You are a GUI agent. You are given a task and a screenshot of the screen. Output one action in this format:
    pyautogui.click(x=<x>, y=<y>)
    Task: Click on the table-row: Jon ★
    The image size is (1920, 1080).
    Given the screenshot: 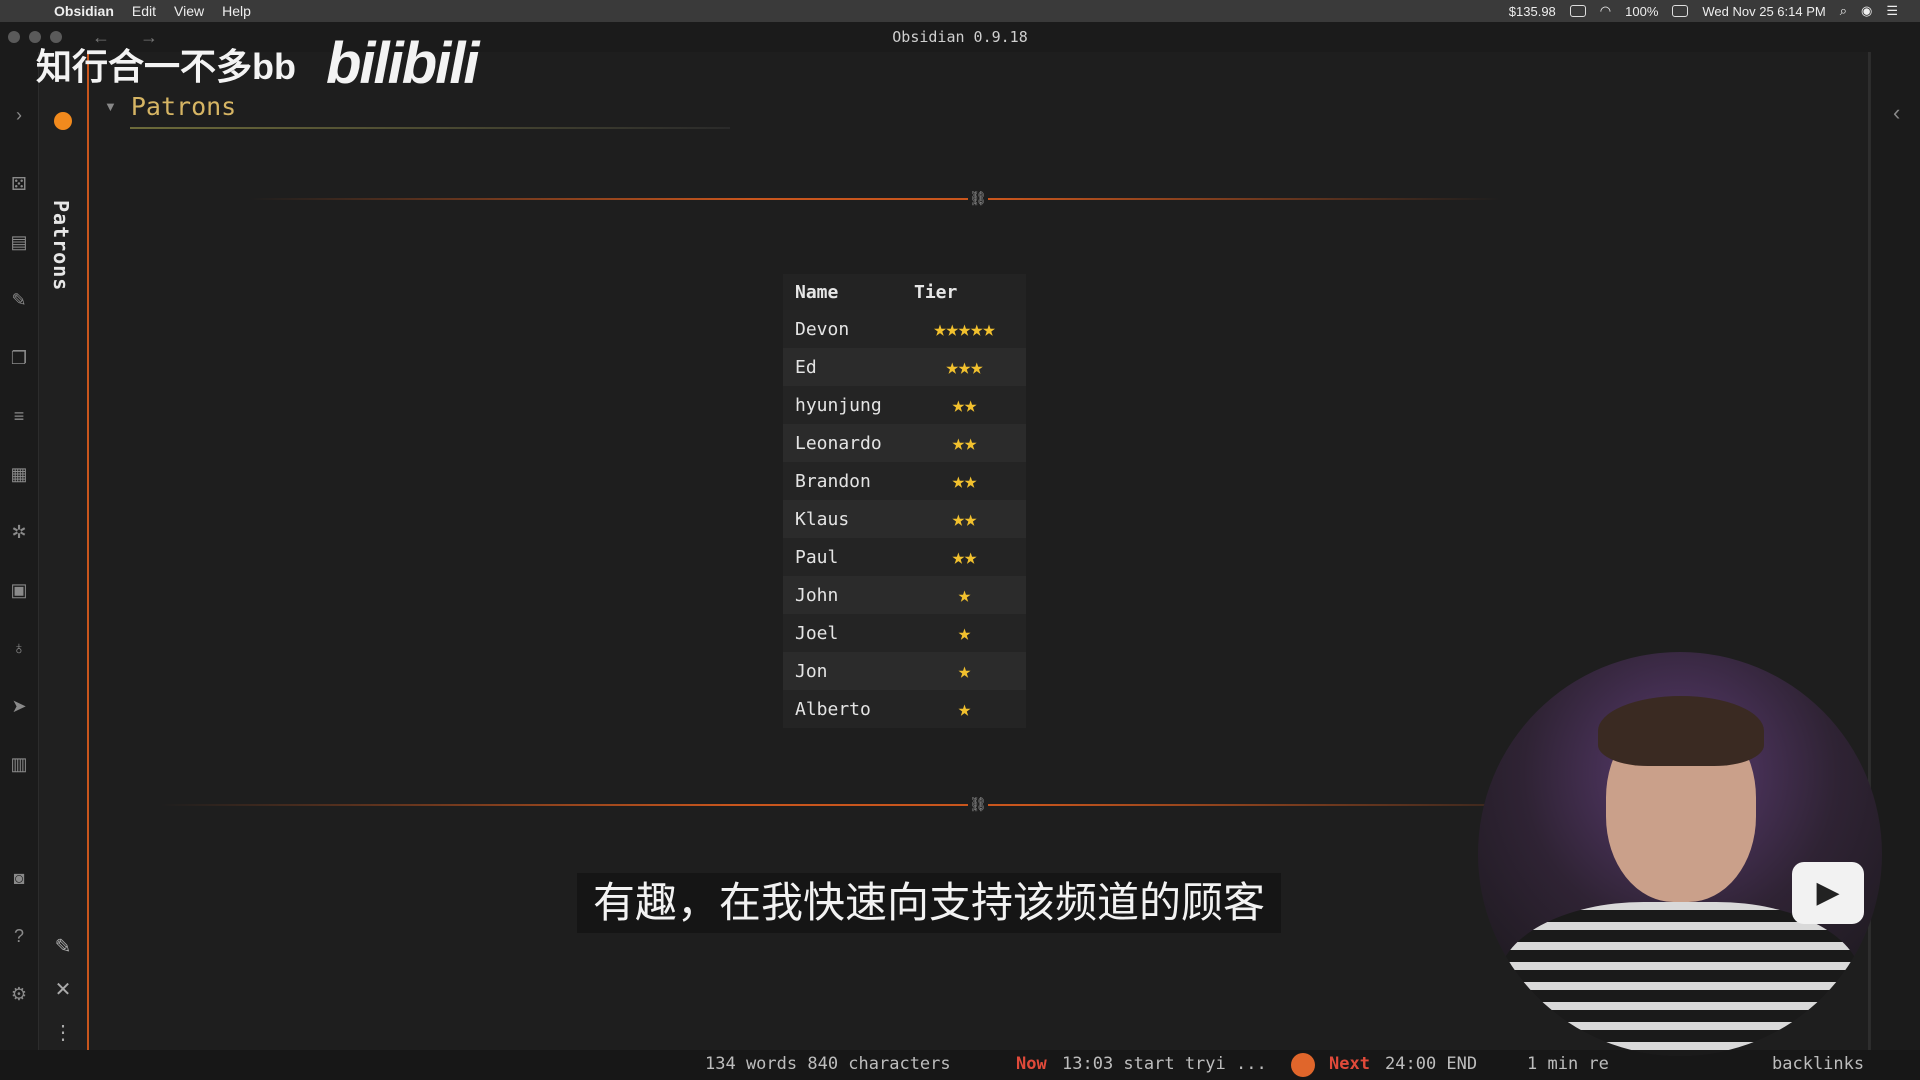 What is the action you would take?
    pyautogui.click(x=904, y=671)
    